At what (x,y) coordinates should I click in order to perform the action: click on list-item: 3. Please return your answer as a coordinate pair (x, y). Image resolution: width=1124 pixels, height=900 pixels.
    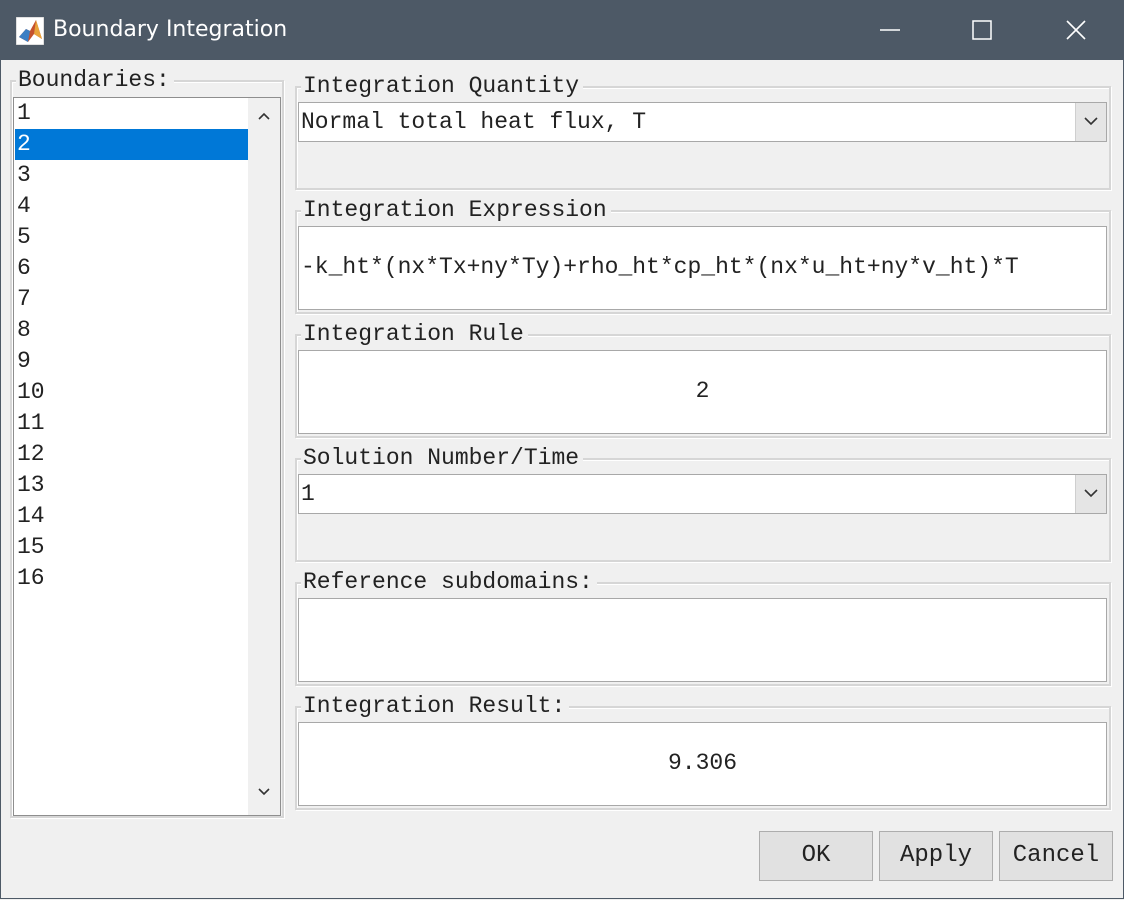
    Looking at the image, I should click on (132, 175).